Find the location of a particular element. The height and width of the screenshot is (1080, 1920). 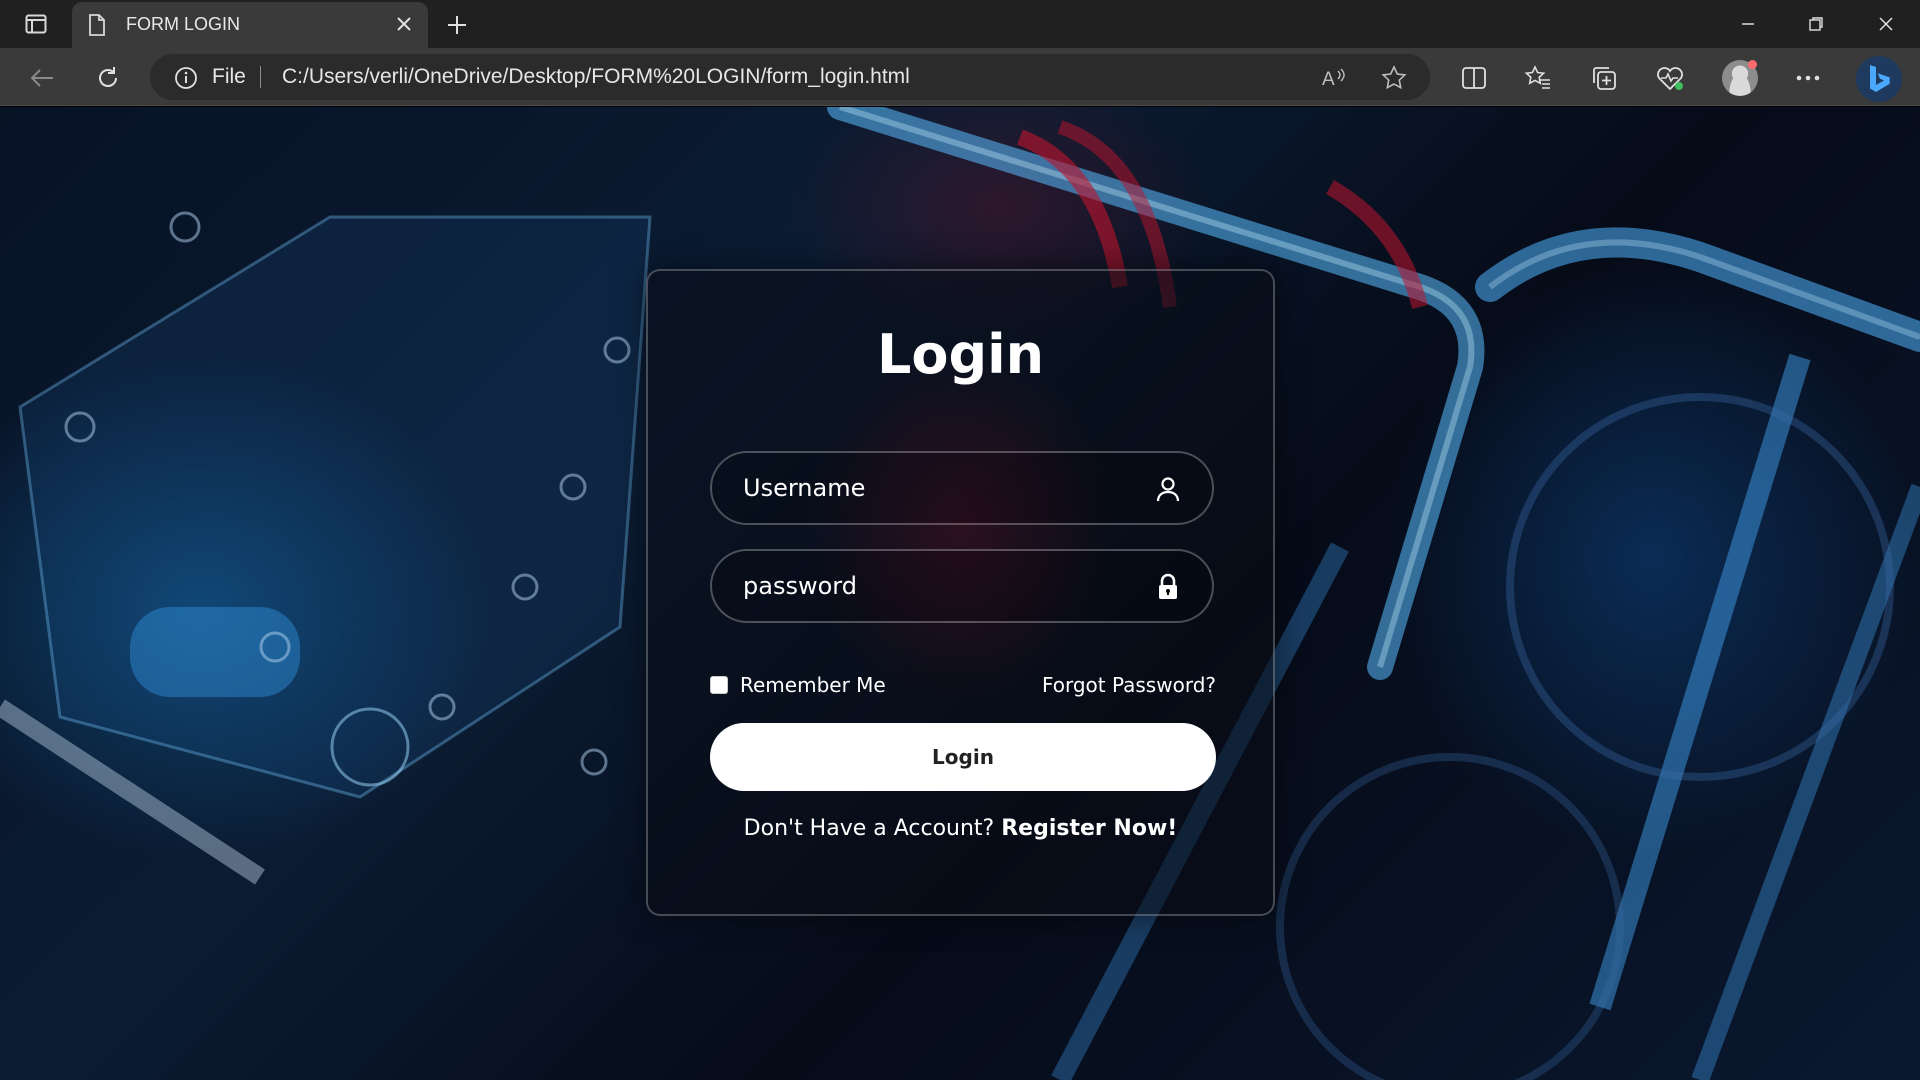

bing-copilot-icon is located at coordinates (1879, 79).